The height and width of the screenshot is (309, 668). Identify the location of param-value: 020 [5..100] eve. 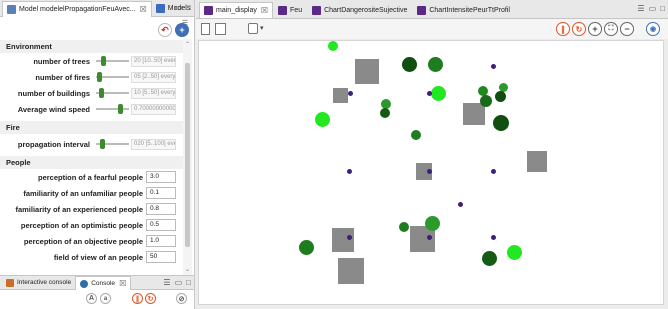
(153, 144).